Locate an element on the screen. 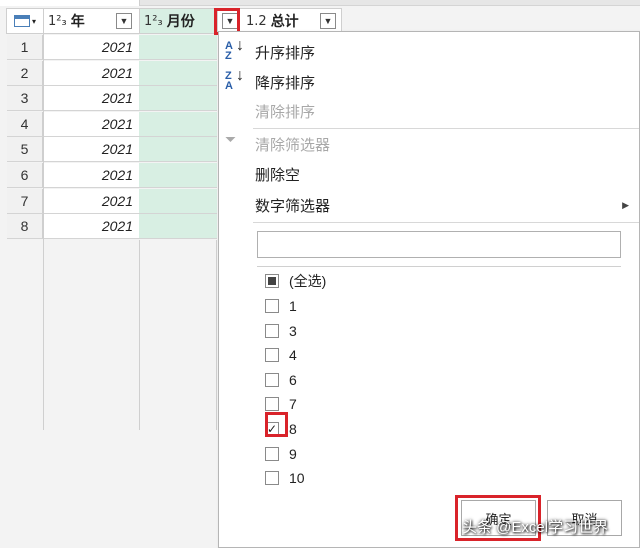 The height and width of the screenshot is (548, 640). row-number: 5 is located at coordinates (25, 150).